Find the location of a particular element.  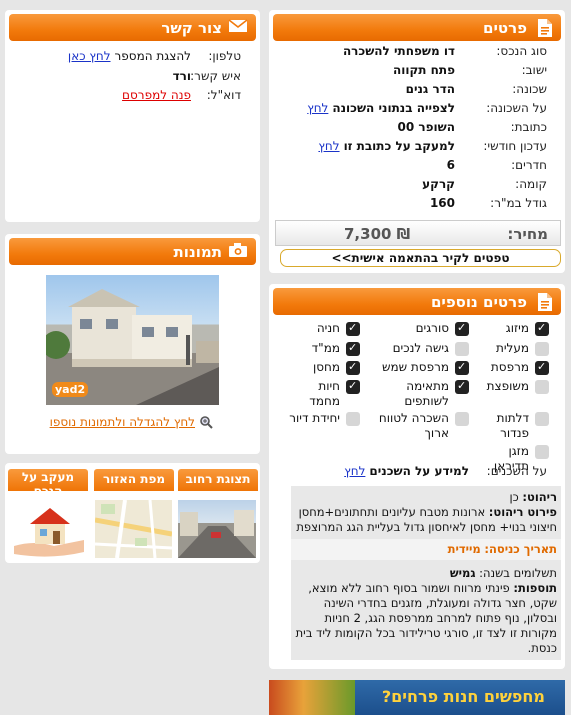

tab-property-tracking: מעקב על הנכס is located at coordinates (48, 480).